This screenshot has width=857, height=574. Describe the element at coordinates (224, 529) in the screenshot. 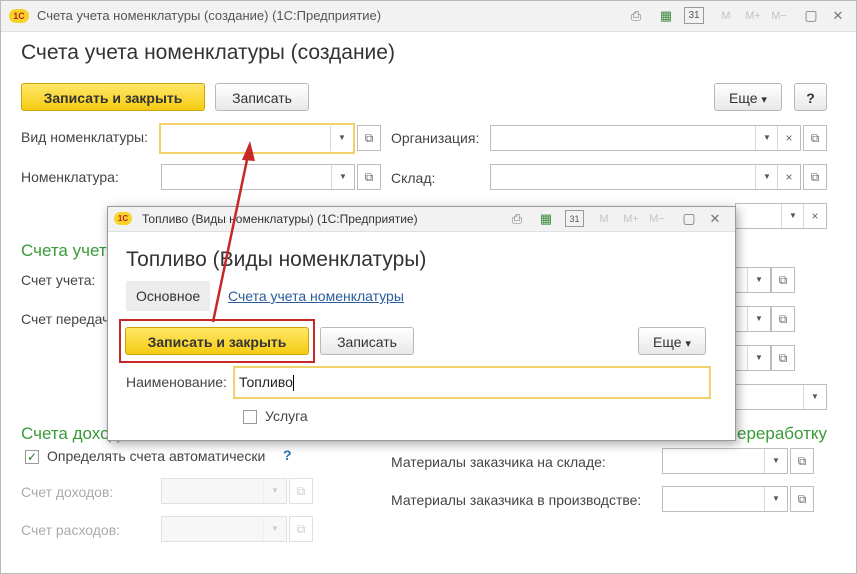

I see `expense-input: ▼` at that location.